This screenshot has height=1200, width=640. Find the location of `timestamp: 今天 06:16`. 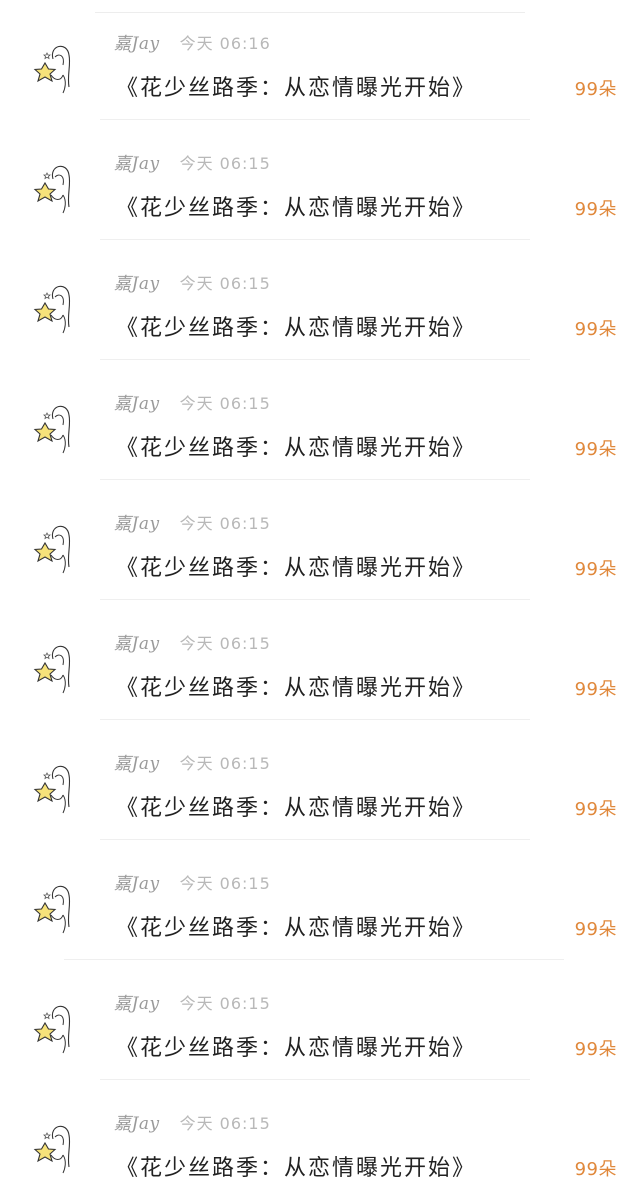

timestamp: 今天 06:16 is located at coordinates (225, 43).